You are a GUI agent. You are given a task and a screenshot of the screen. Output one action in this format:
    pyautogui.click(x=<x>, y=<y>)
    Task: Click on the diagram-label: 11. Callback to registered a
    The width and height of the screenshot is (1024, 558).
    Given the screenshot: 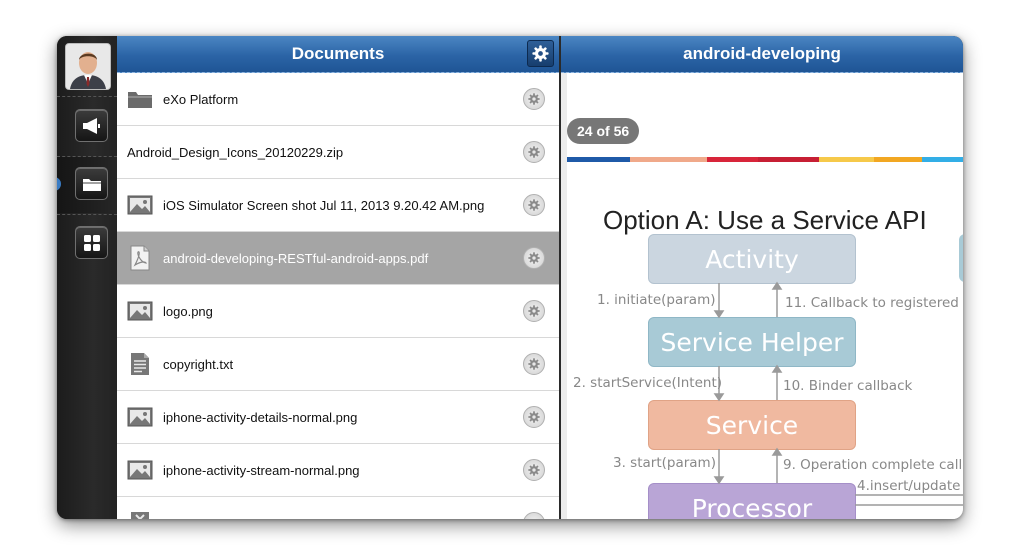 What is the action you would take?
    pyautogui.click(x=874, y=303)
    